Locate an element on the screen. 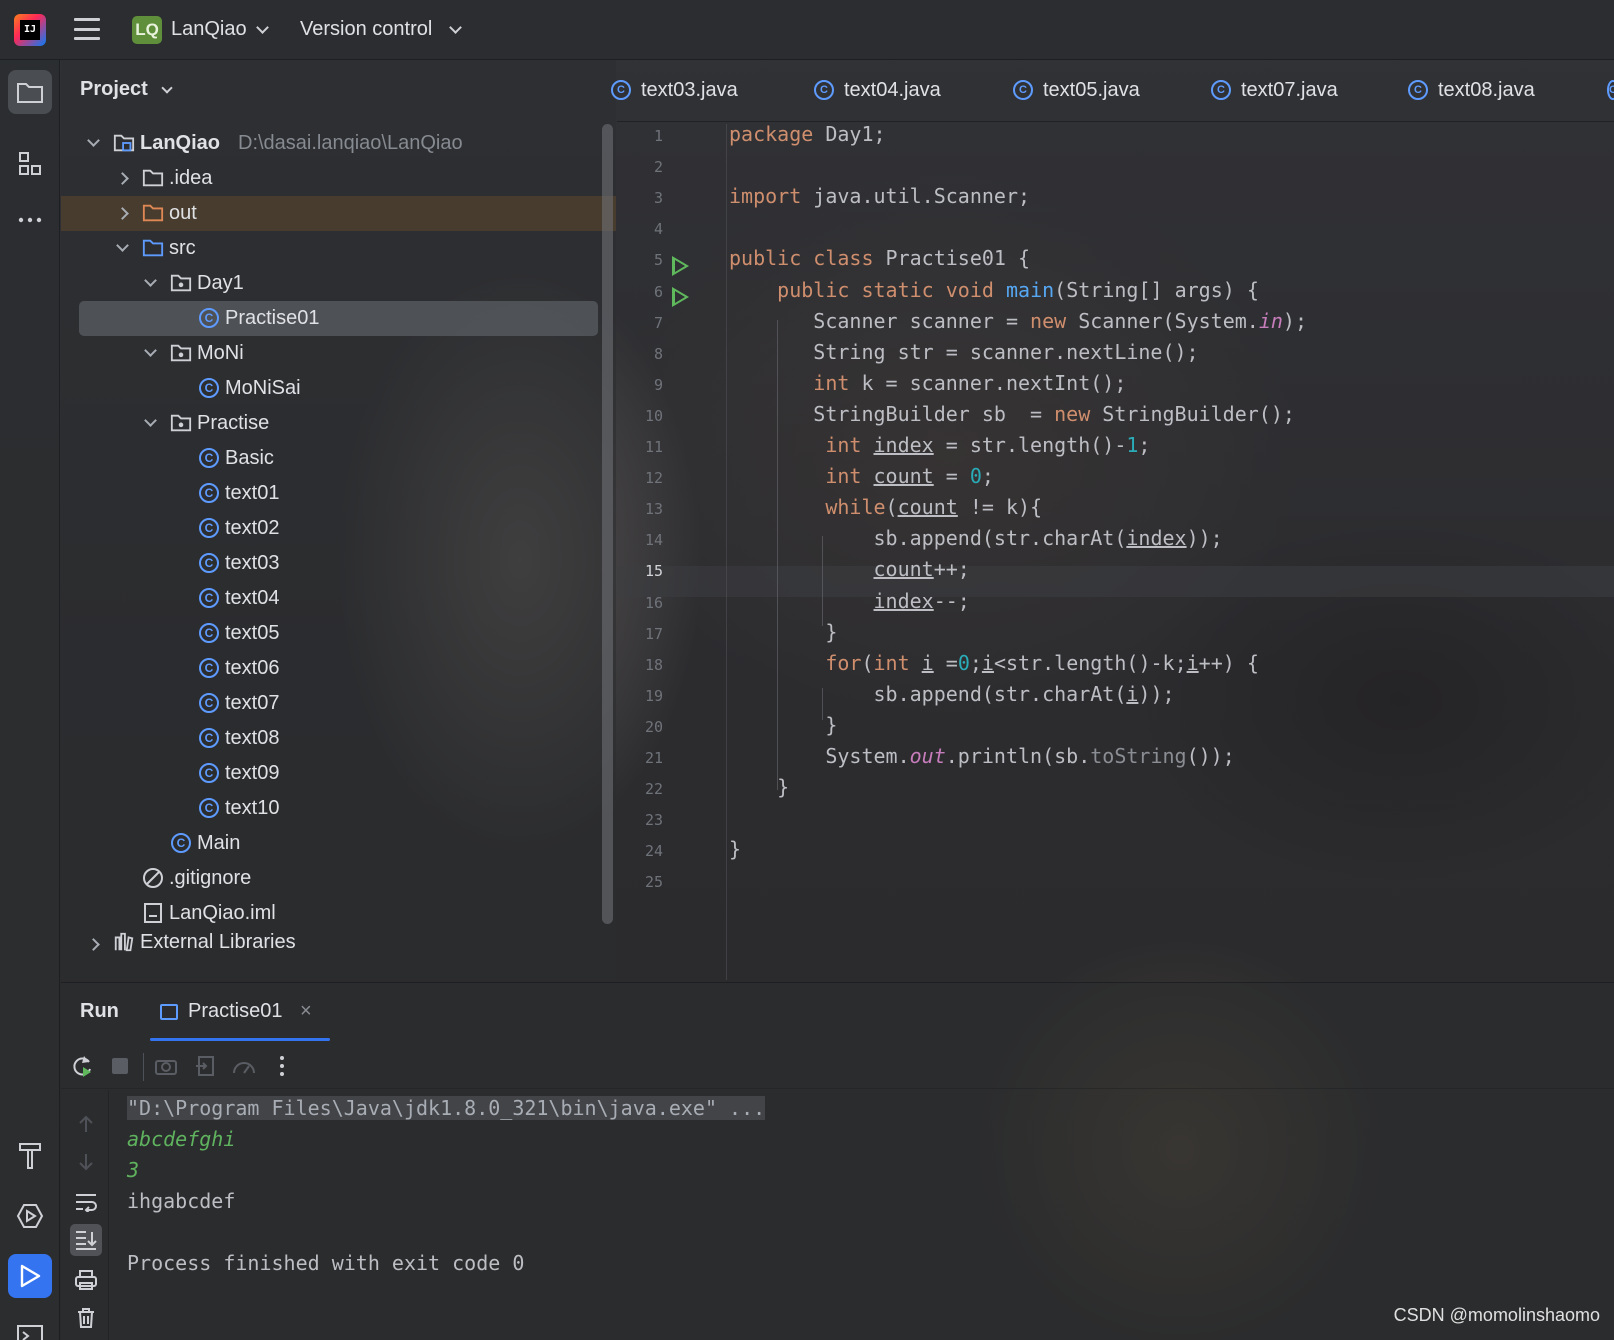  code-line: import java.util.Scanner; is located at coordinates (879, 196).